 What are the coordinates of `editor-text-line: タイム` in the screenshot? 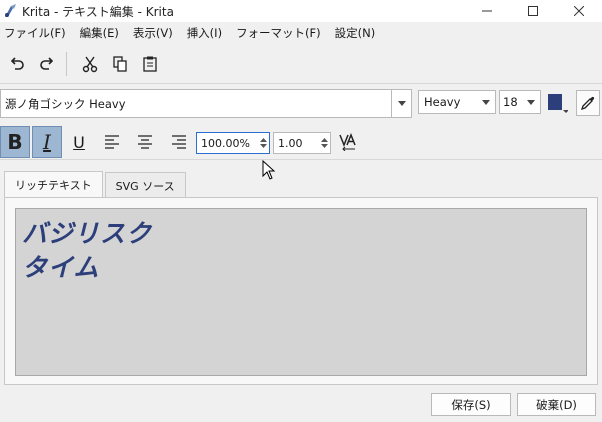 It's located at (61, 267).